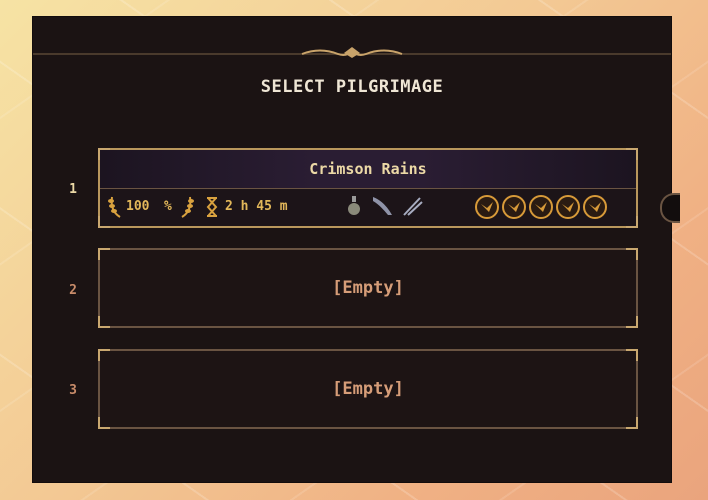  I want to click on laurel-icon, so click(114, 207).